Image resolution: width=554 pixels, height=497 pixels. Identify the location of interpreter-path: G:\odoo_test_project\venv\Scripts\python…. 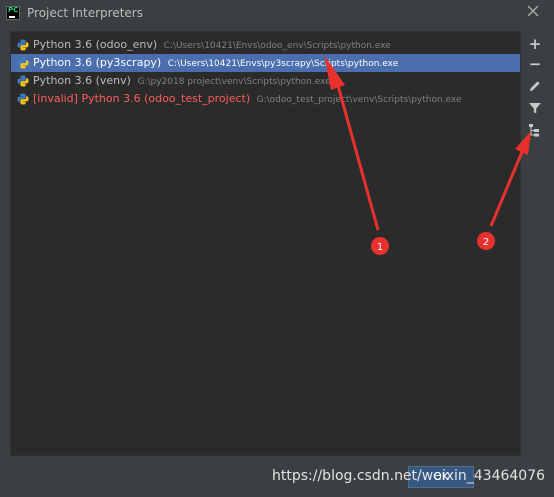
(359, 100).